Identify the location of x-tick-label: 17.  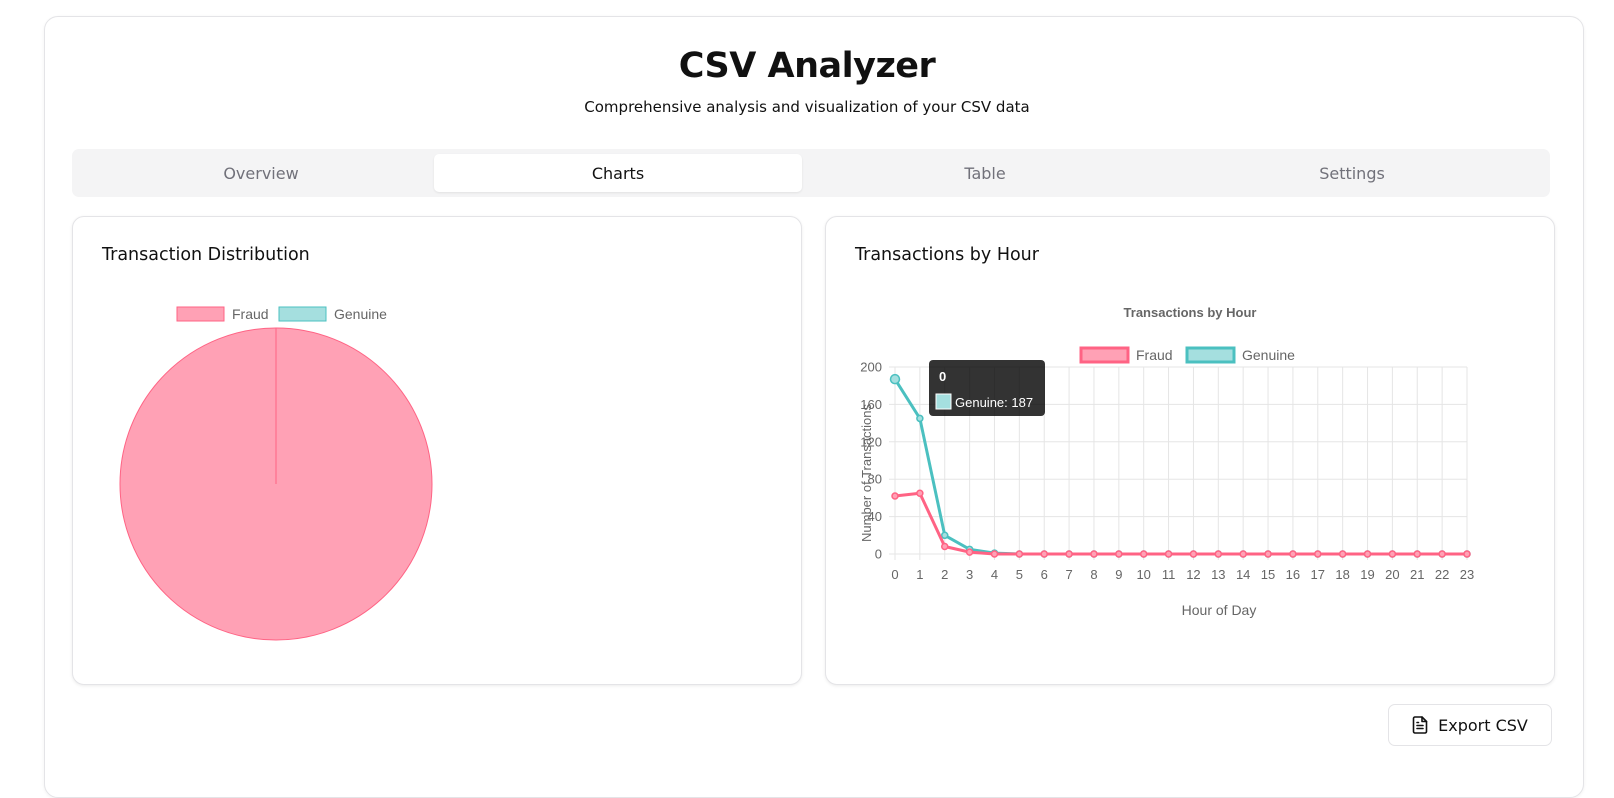
(1318, 574).